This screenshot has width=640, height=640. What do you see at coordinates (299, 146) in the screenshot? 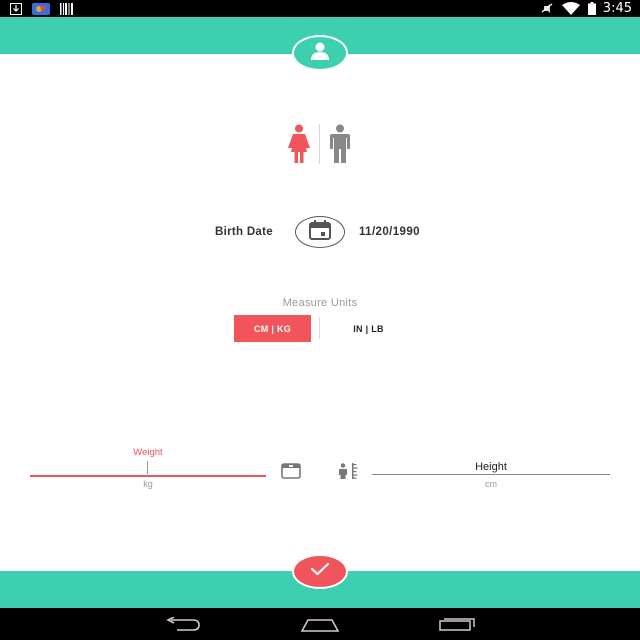
I see `female-icon` at bounding box center [299, 146].